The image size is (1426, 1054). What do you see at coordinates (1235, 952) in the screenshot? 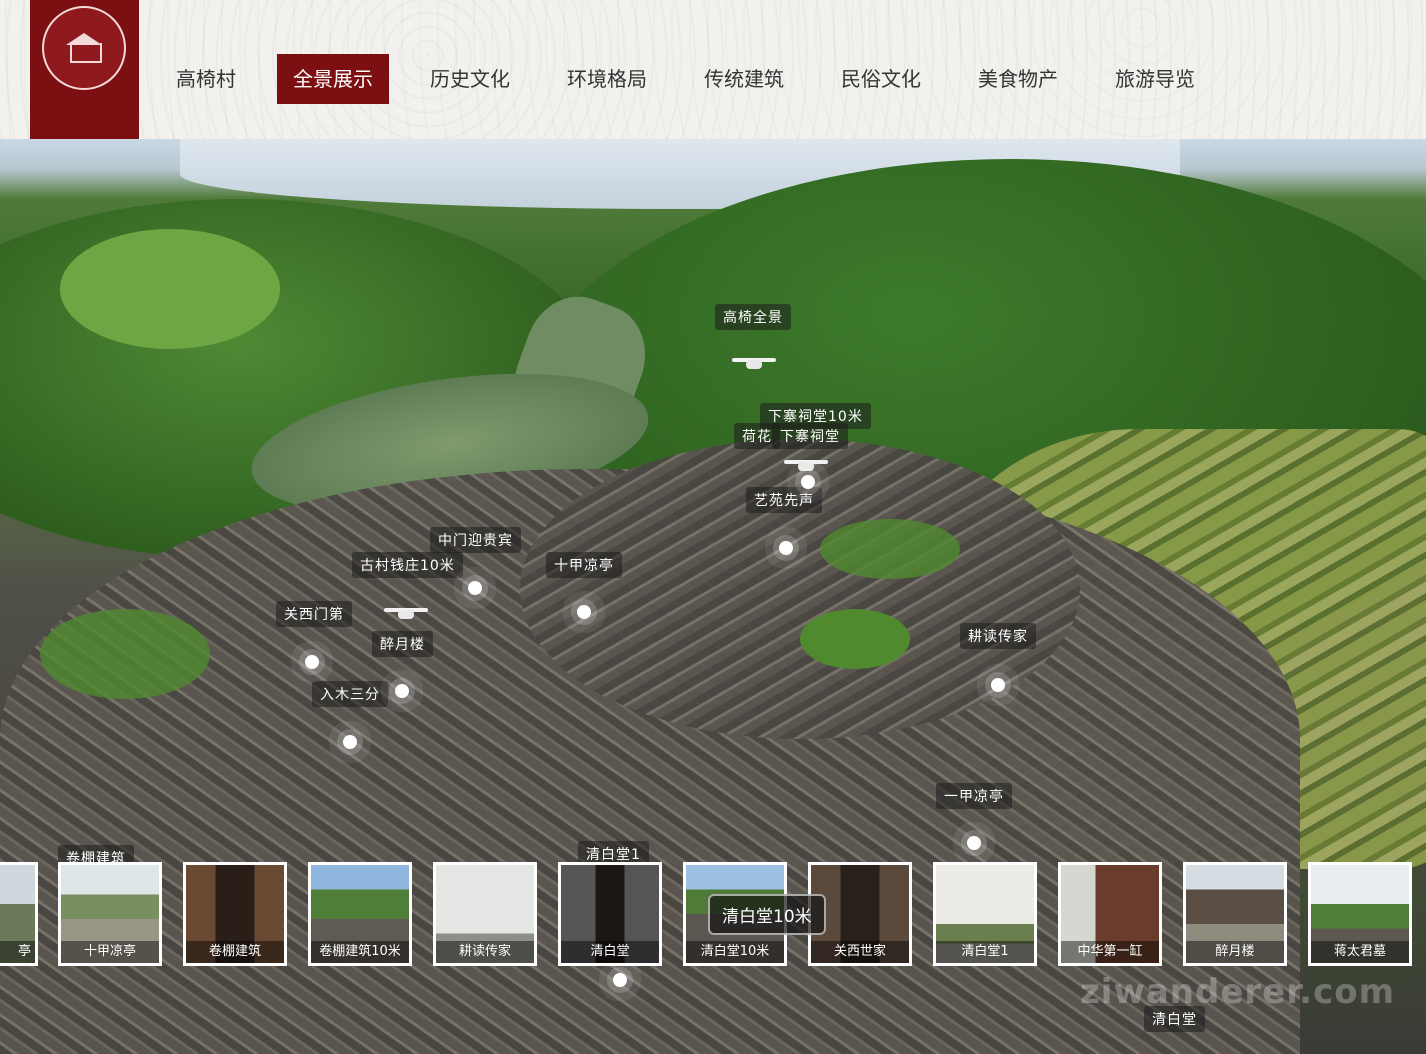
I see `thumbnail-caption: 醉月楼` at bounding box center [1235, 952].